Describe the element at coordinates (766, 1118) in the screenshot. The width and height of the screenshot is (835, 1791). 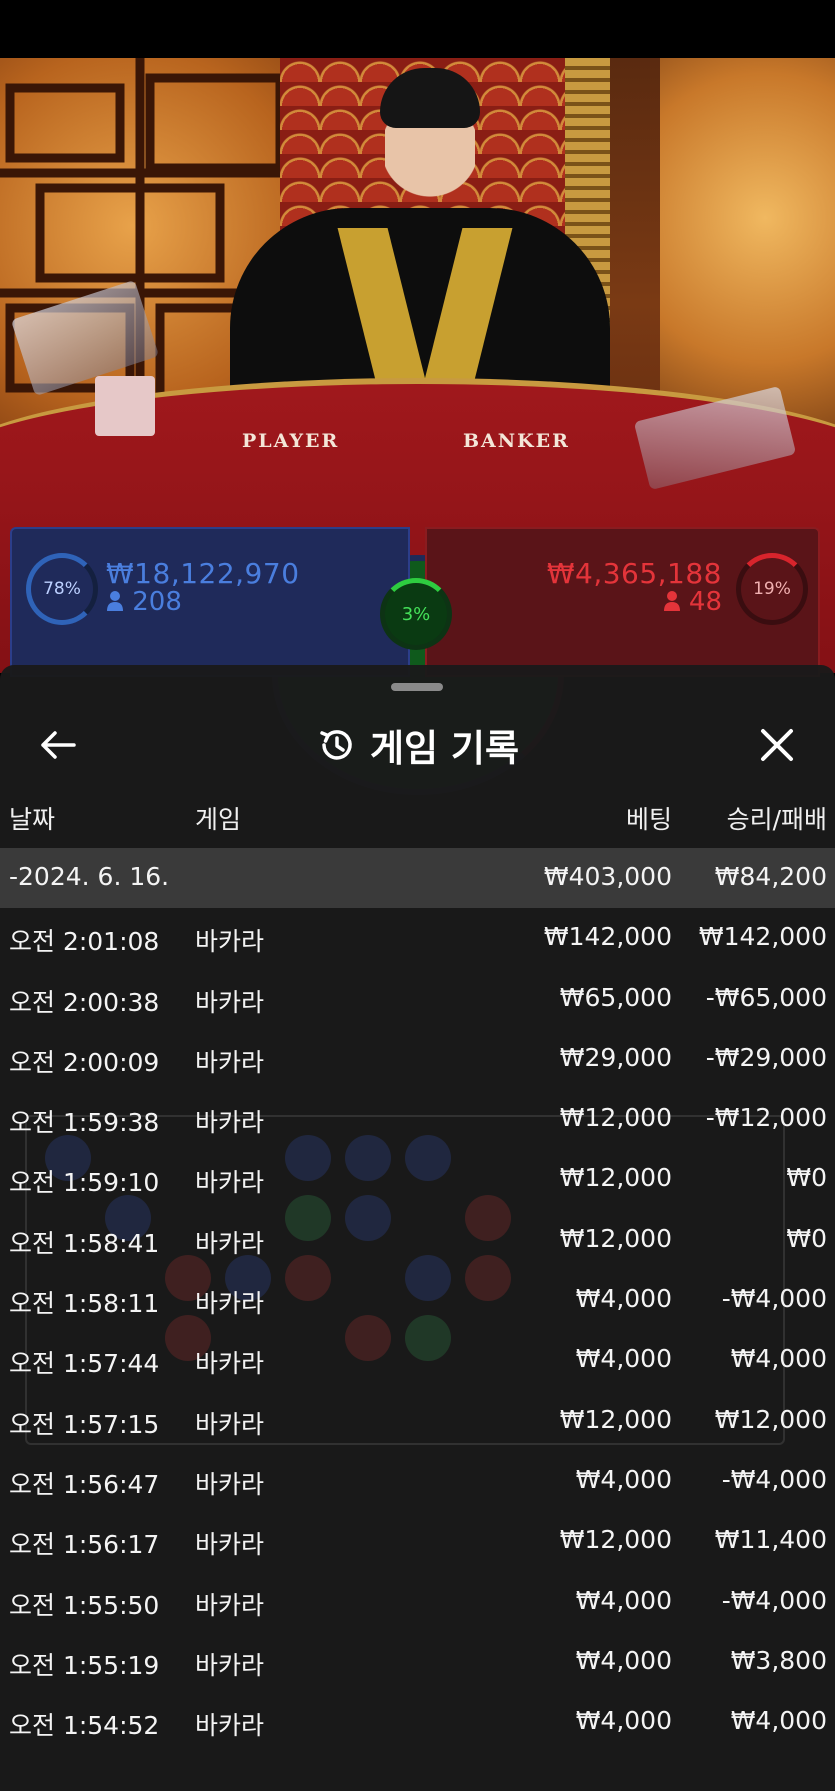
I see `row-result: -₩12,000` at that location.